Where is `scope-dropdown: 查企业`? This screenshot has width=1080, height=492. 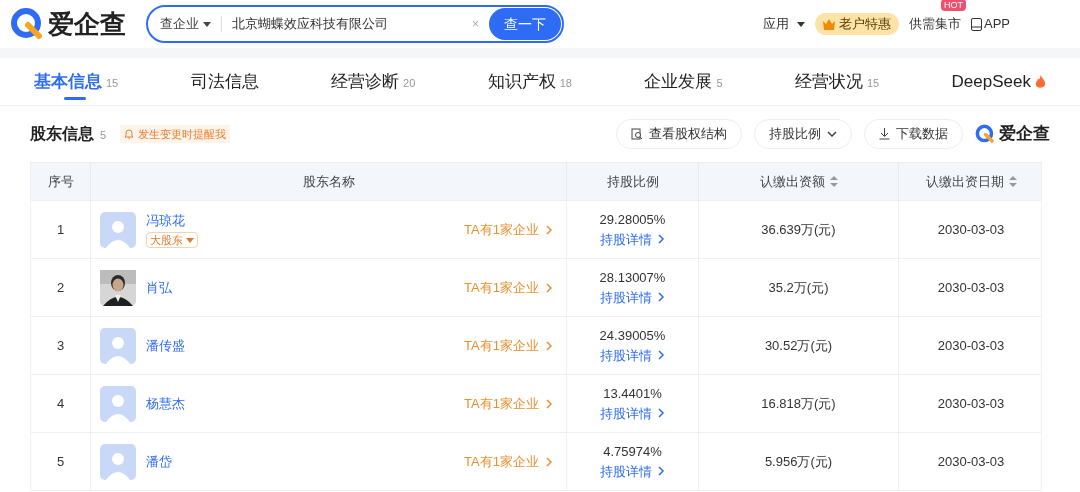 scope-dropdown: 查企业 is located at coordinates (185, 24).